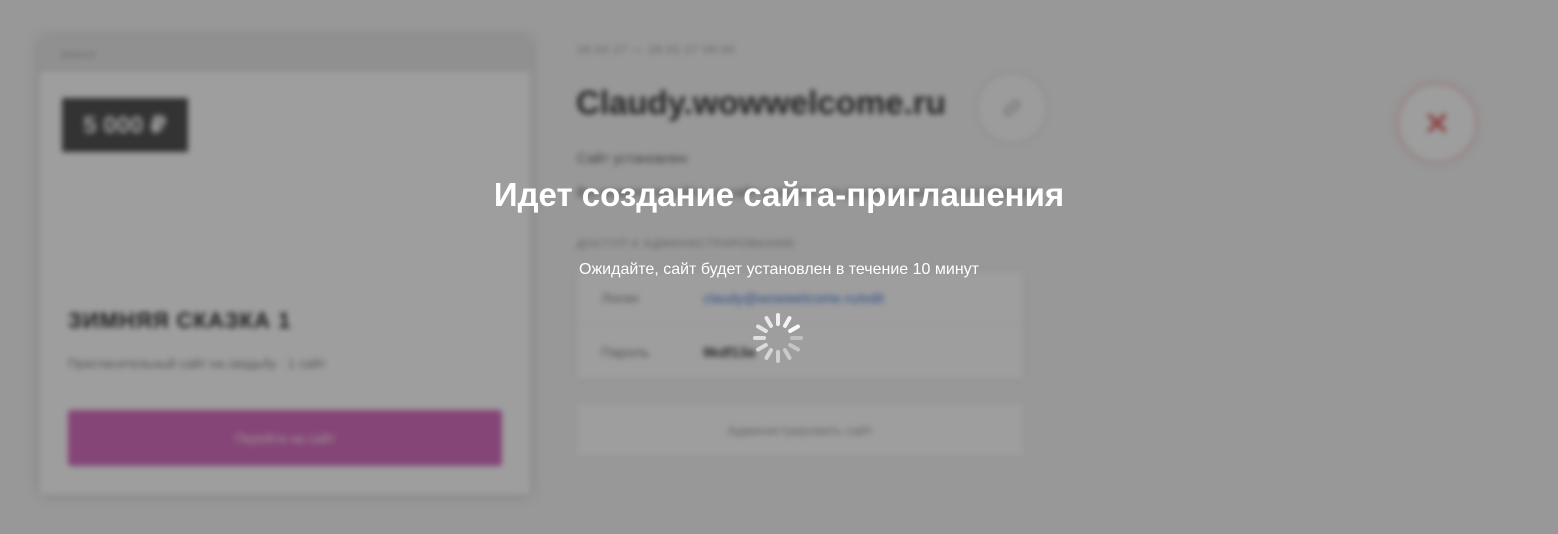 The height and width of the screenshot is (534, 1558). I want to click on loading-spinner-icon, so click(778, 338).